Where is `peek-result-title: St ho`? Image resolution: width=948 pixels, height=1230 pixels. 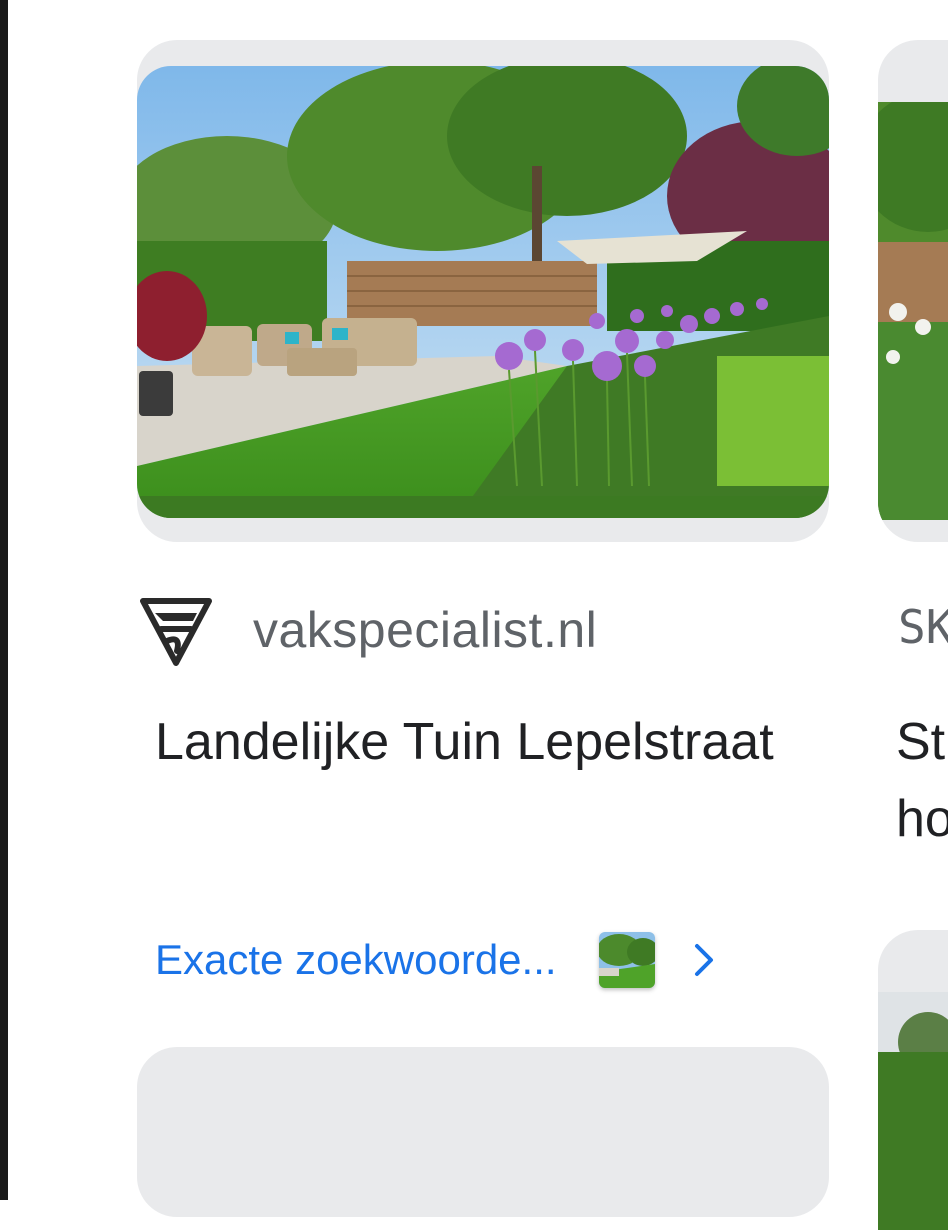 peek-result-title: St ho is located at coordinates (922, 781).